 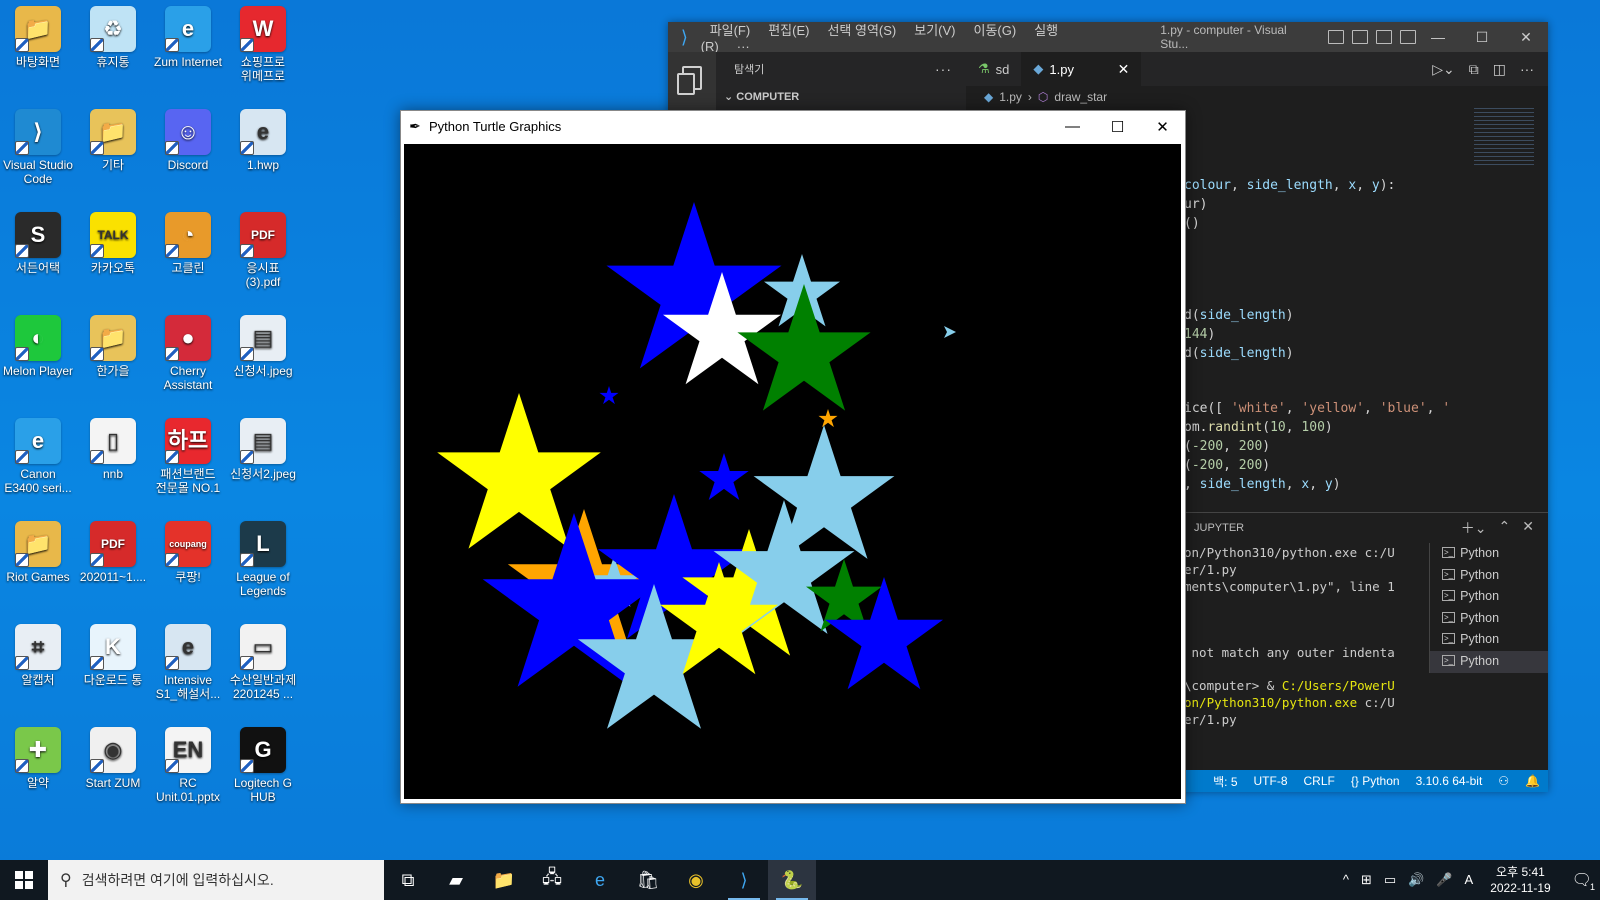 What do you see at coordinates (456, 880) in the screenshot?
I see `notepad-icon: ▰` at bounding box center [456, 880].